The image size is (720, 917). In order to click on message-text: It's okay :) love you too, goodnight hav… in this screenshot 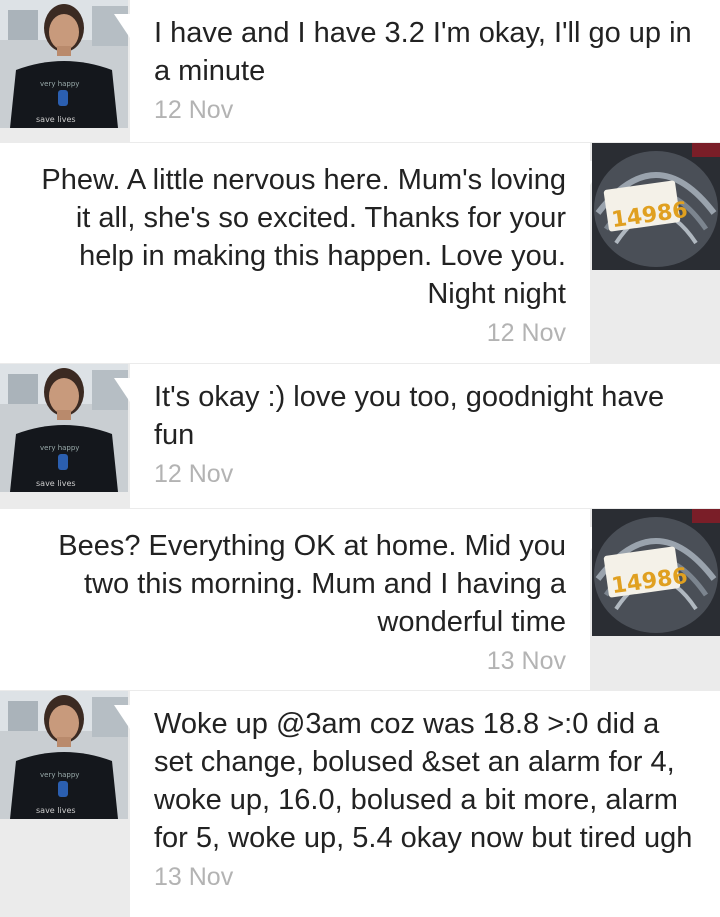, I will do `click(409, 416)`.